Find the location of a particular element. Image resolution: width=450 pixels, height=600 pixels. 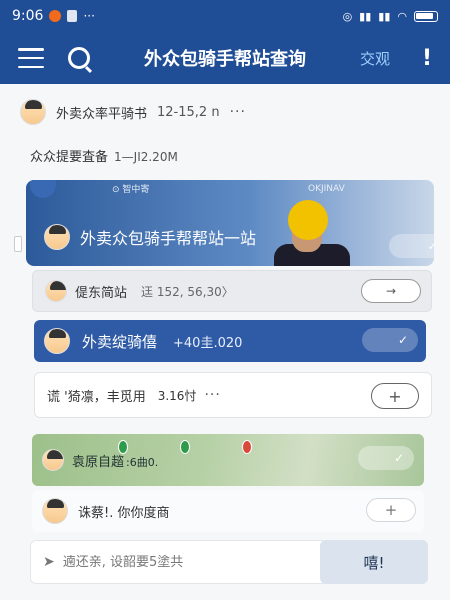

message-input-bar: ➤ is located at coordinates (177, 562).